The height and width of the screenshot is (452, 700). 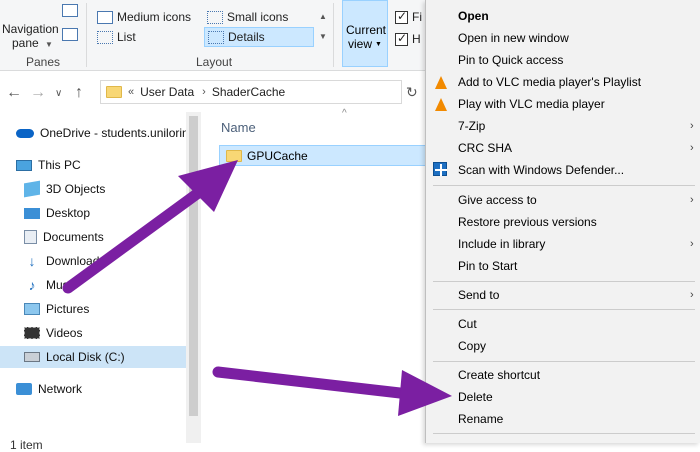 What do you see at coordinates (238, 127) in the screenshot?
I see `column-header-name: Name` at bounding box center [238, 127].